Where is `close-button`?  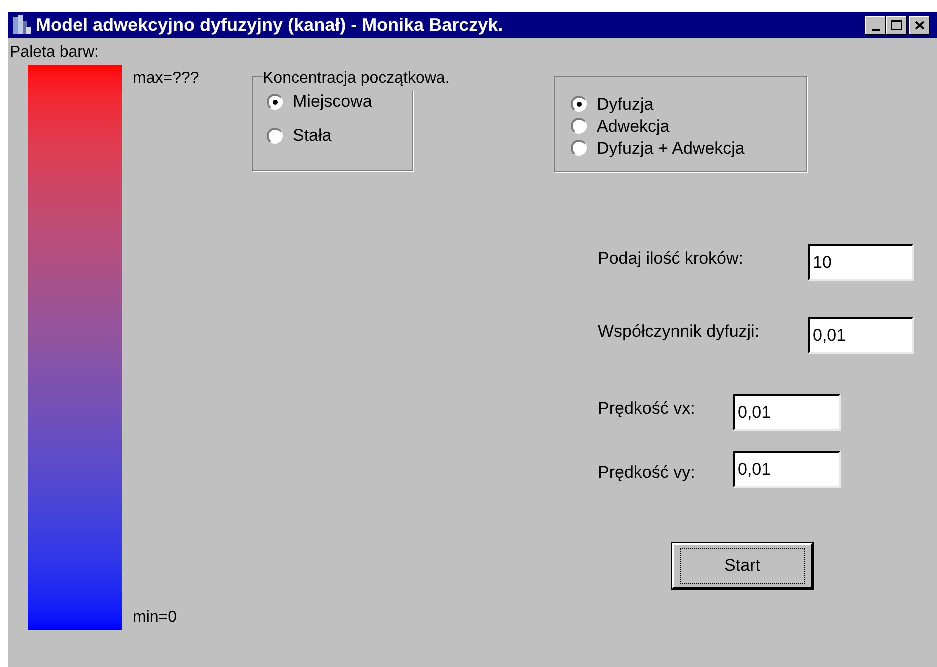 close-button is located at coordinates (919, 25).